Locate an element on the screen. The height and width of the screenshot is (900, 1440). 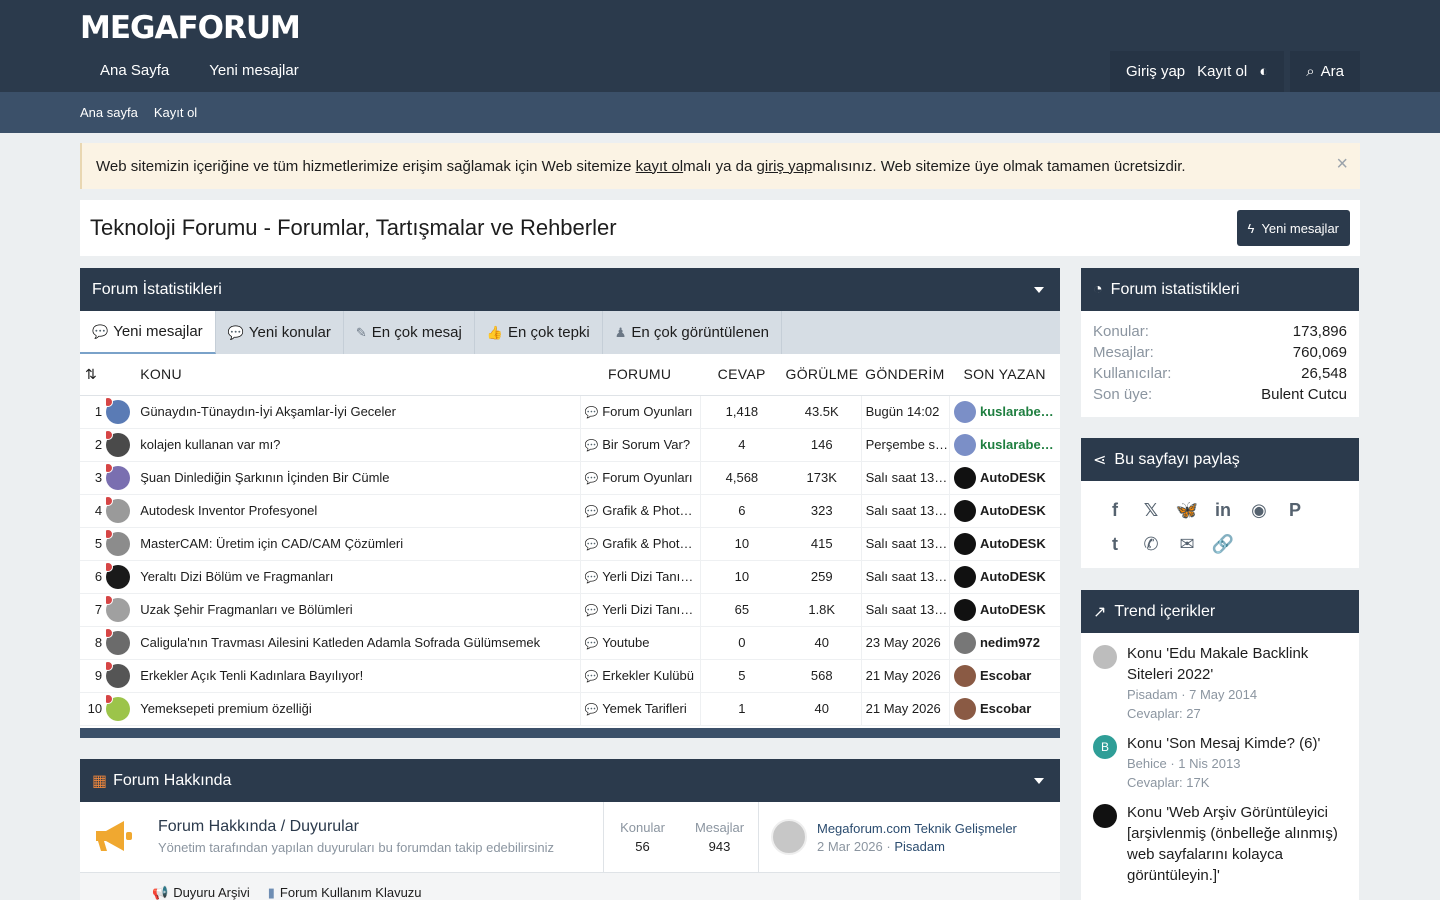
theme-toggle-icon: ◐ is located at coordinates (1263, 71).